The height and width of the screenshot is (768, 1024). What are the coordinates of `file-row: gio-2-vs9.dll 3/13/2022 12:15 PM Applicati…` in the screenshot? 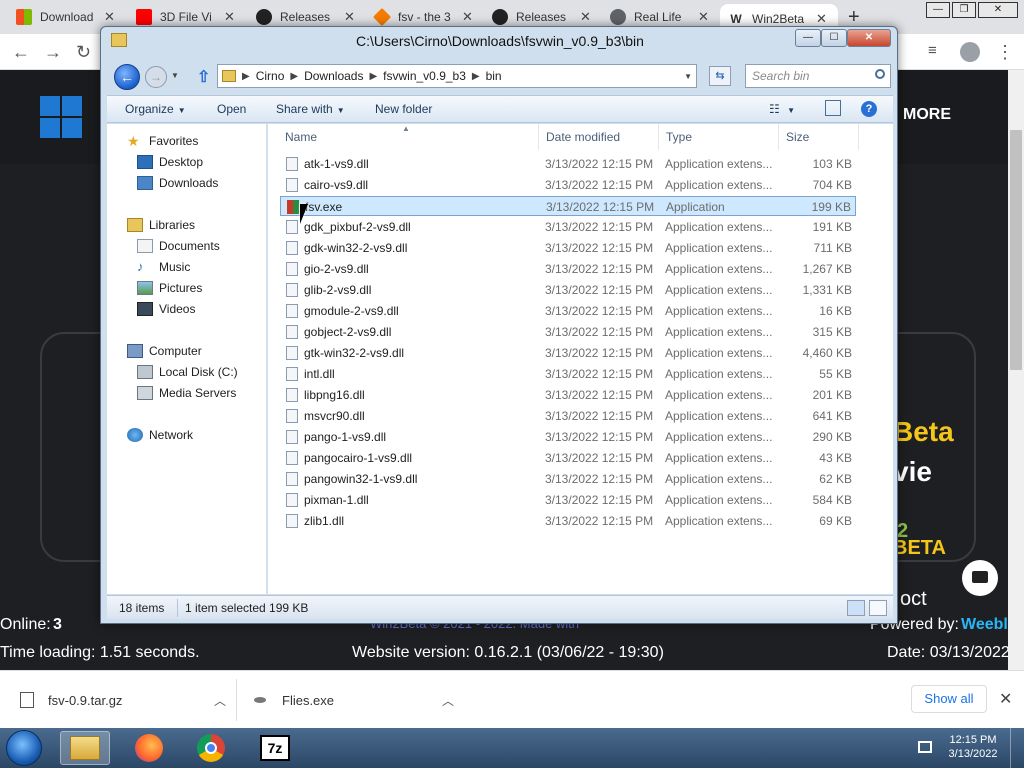 It's located at (568, 269).